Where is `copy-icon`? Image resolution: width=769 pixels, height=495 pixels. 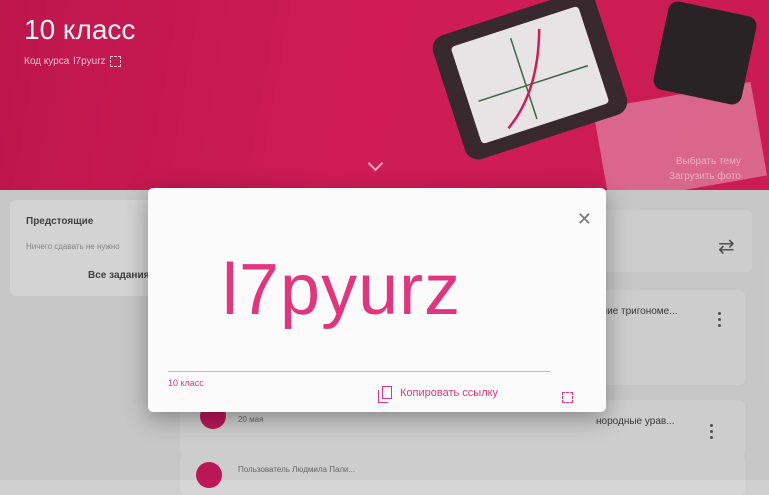 copy-icon is located at coordinates (385, 394).